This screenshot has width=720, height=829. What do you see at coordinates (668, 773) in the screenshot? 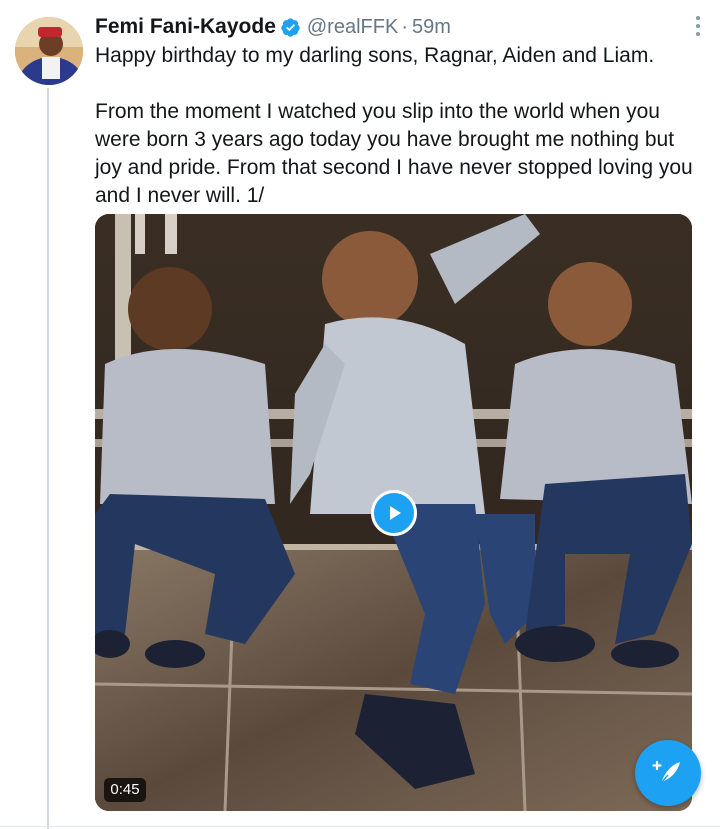
I see `compose-tweet-icon` at bounding box center [668, 773].